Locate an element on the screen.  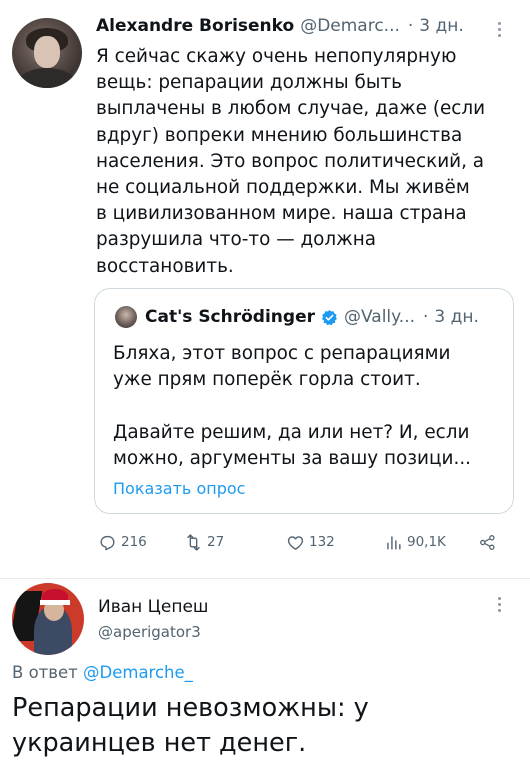
retweet-button: 27 is located at coordinates (204, 542).